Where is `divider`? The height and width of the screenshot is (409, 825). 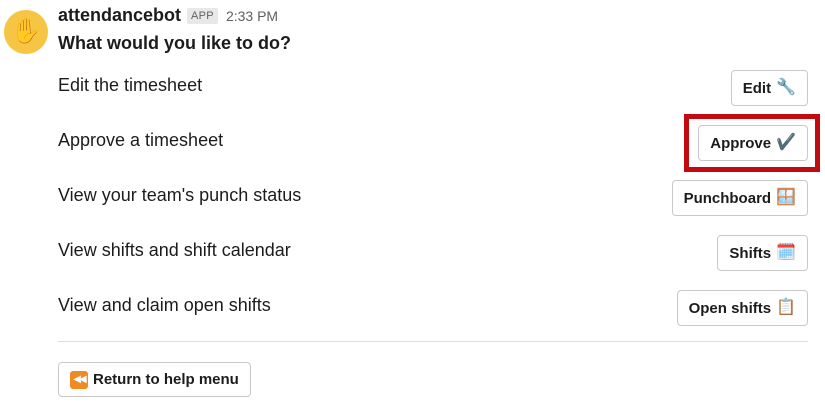 divider is located at coordinates (433, 341).